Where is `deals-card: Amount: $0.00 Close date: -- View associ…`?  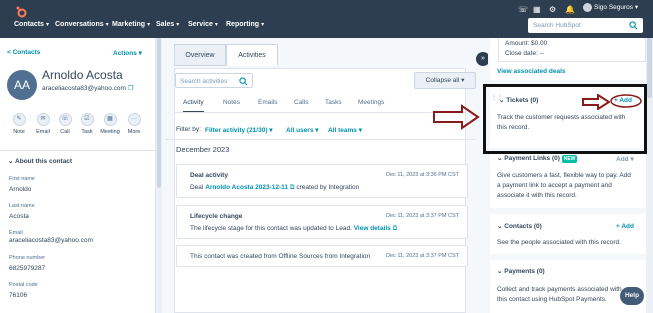 deals-card: Amount: $0.00 Close date: -- View associ… is located at coordinates (568, 59).